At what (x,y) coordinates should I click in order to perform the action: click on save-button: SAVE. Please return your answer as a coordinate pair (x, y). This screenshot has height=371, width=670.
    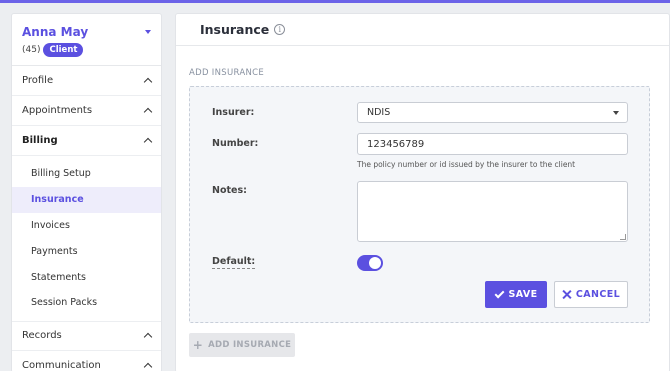
    Looking at the image, I should click on (516, 294).